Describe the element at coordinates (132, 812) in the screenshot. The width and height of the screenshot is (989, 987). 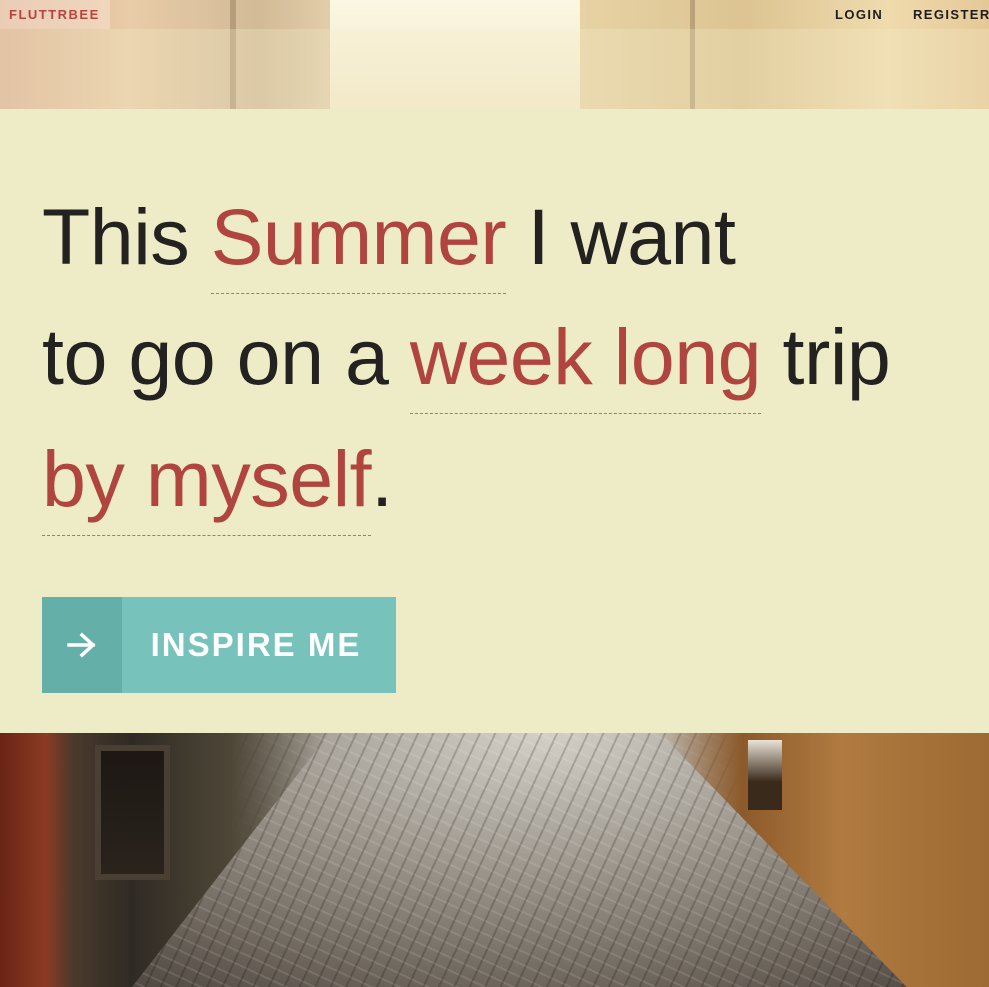
I see `alley-window` at that location.